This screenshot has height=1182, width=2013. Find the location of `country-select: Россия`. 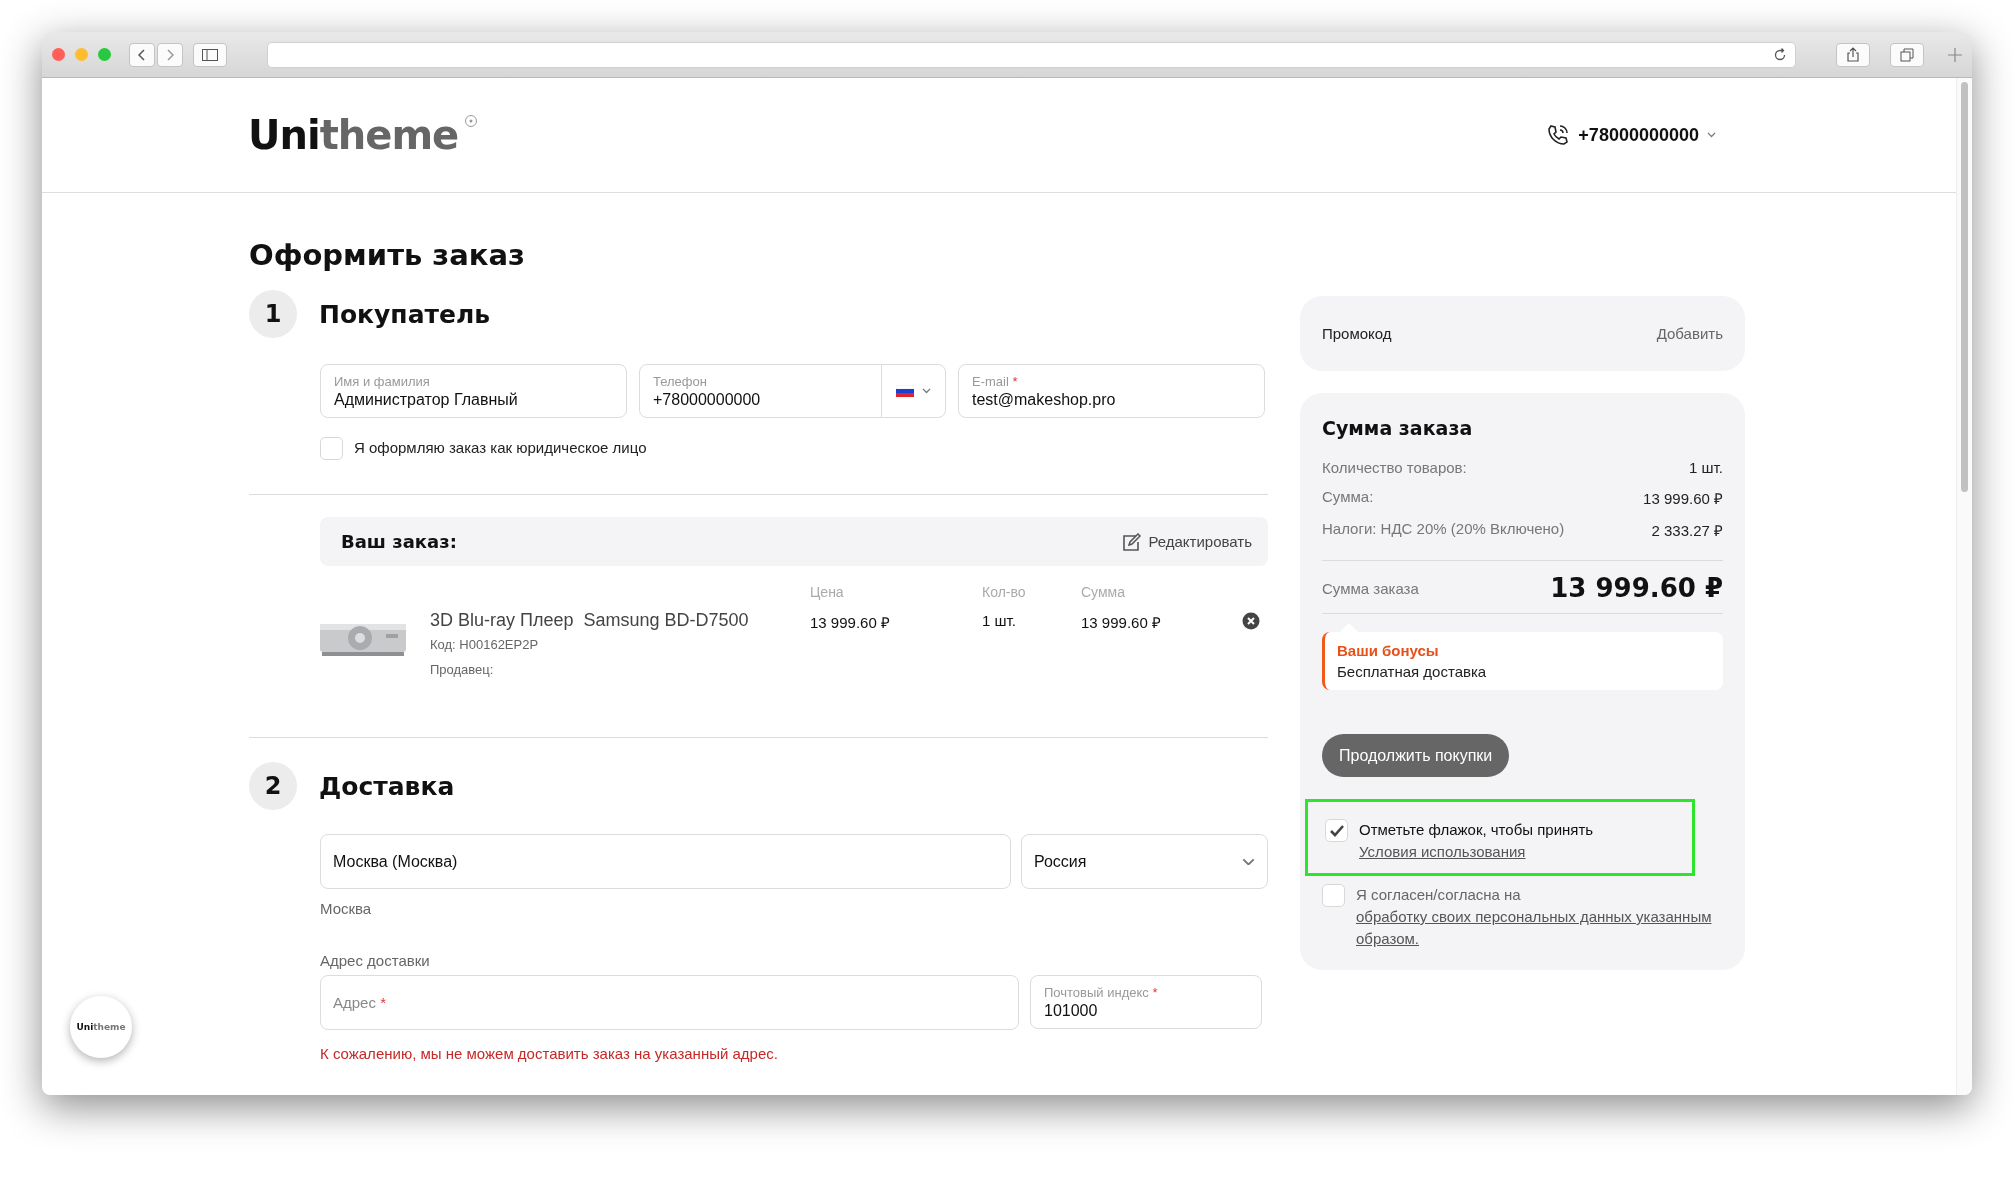

country-select: Россия is located at coordinates (1144, 861).